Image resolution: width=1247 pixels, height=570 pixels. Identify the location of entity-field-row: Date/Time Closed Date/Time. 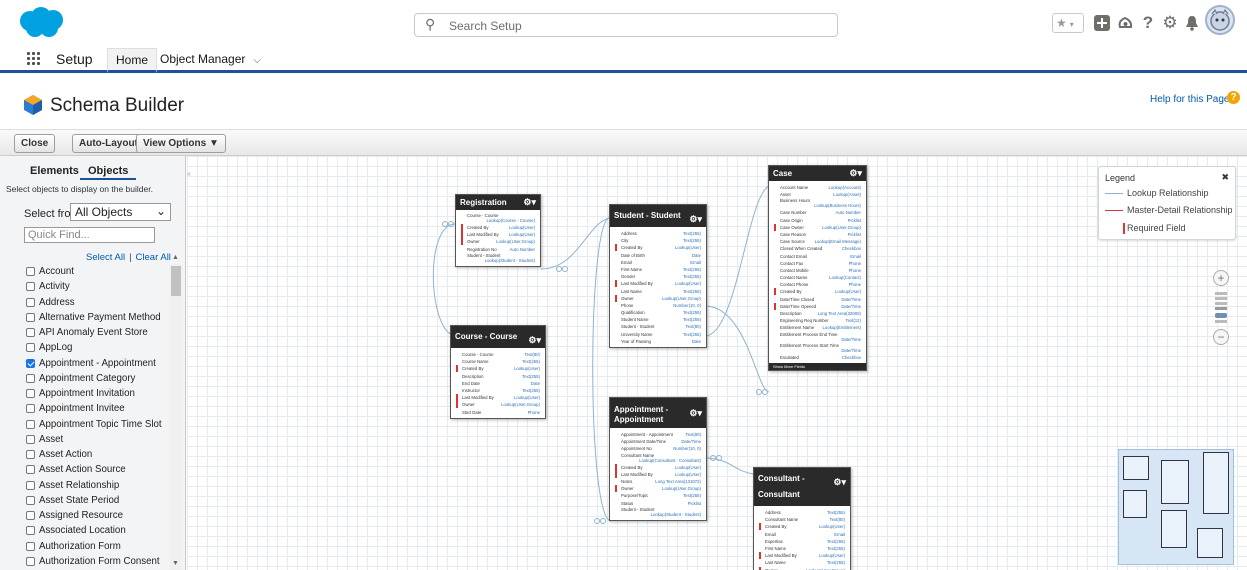
(818, 299).